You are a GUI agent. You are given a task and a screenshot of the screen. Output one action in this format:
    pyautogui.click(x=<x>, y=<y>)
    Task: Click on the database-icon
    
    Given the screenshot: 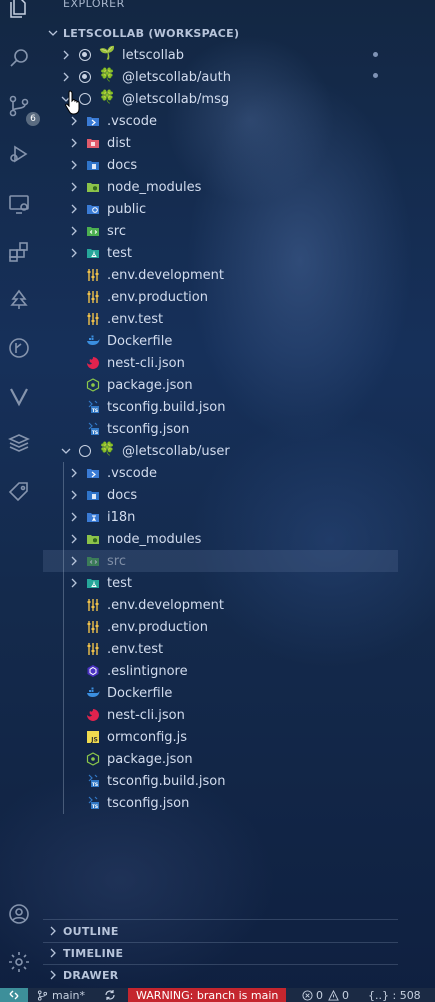 What is the action you would take?
    pyautogui.click(x=19, y=442)
    